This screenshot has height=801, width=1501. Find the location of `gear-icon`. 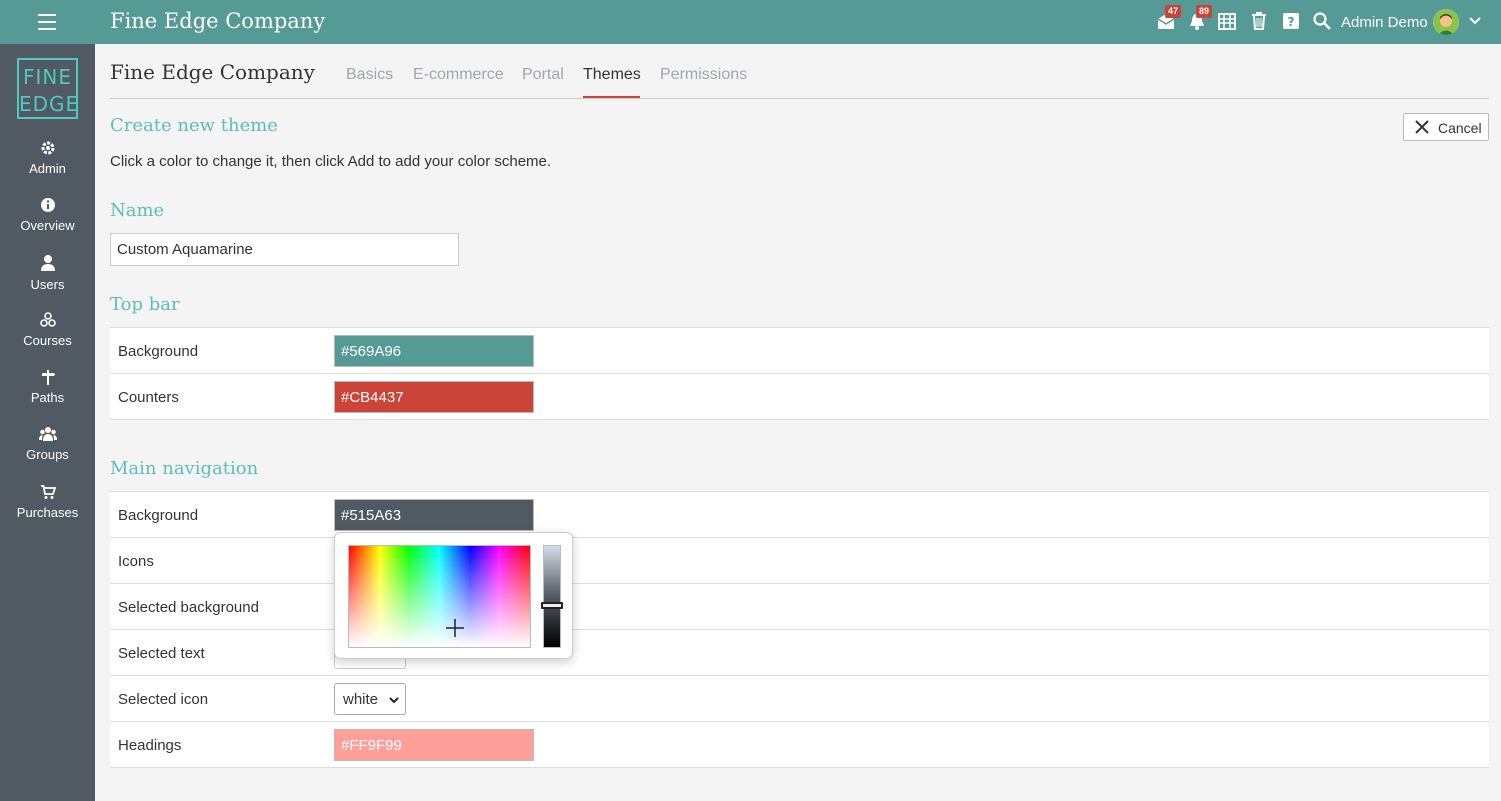

gear-icon is located at coordinates (47, 148).